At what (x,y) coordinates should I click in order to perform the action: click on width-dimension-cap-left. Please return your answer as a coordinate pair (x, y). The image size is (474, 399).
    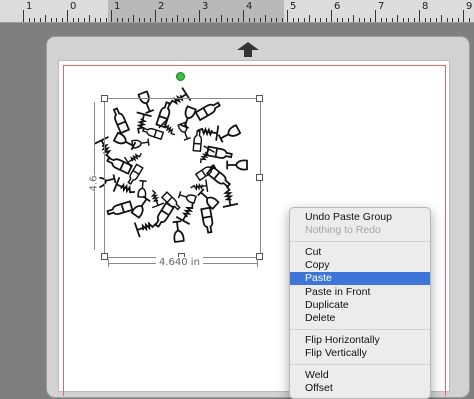
    Looking at the image, I should click on (108, 263).